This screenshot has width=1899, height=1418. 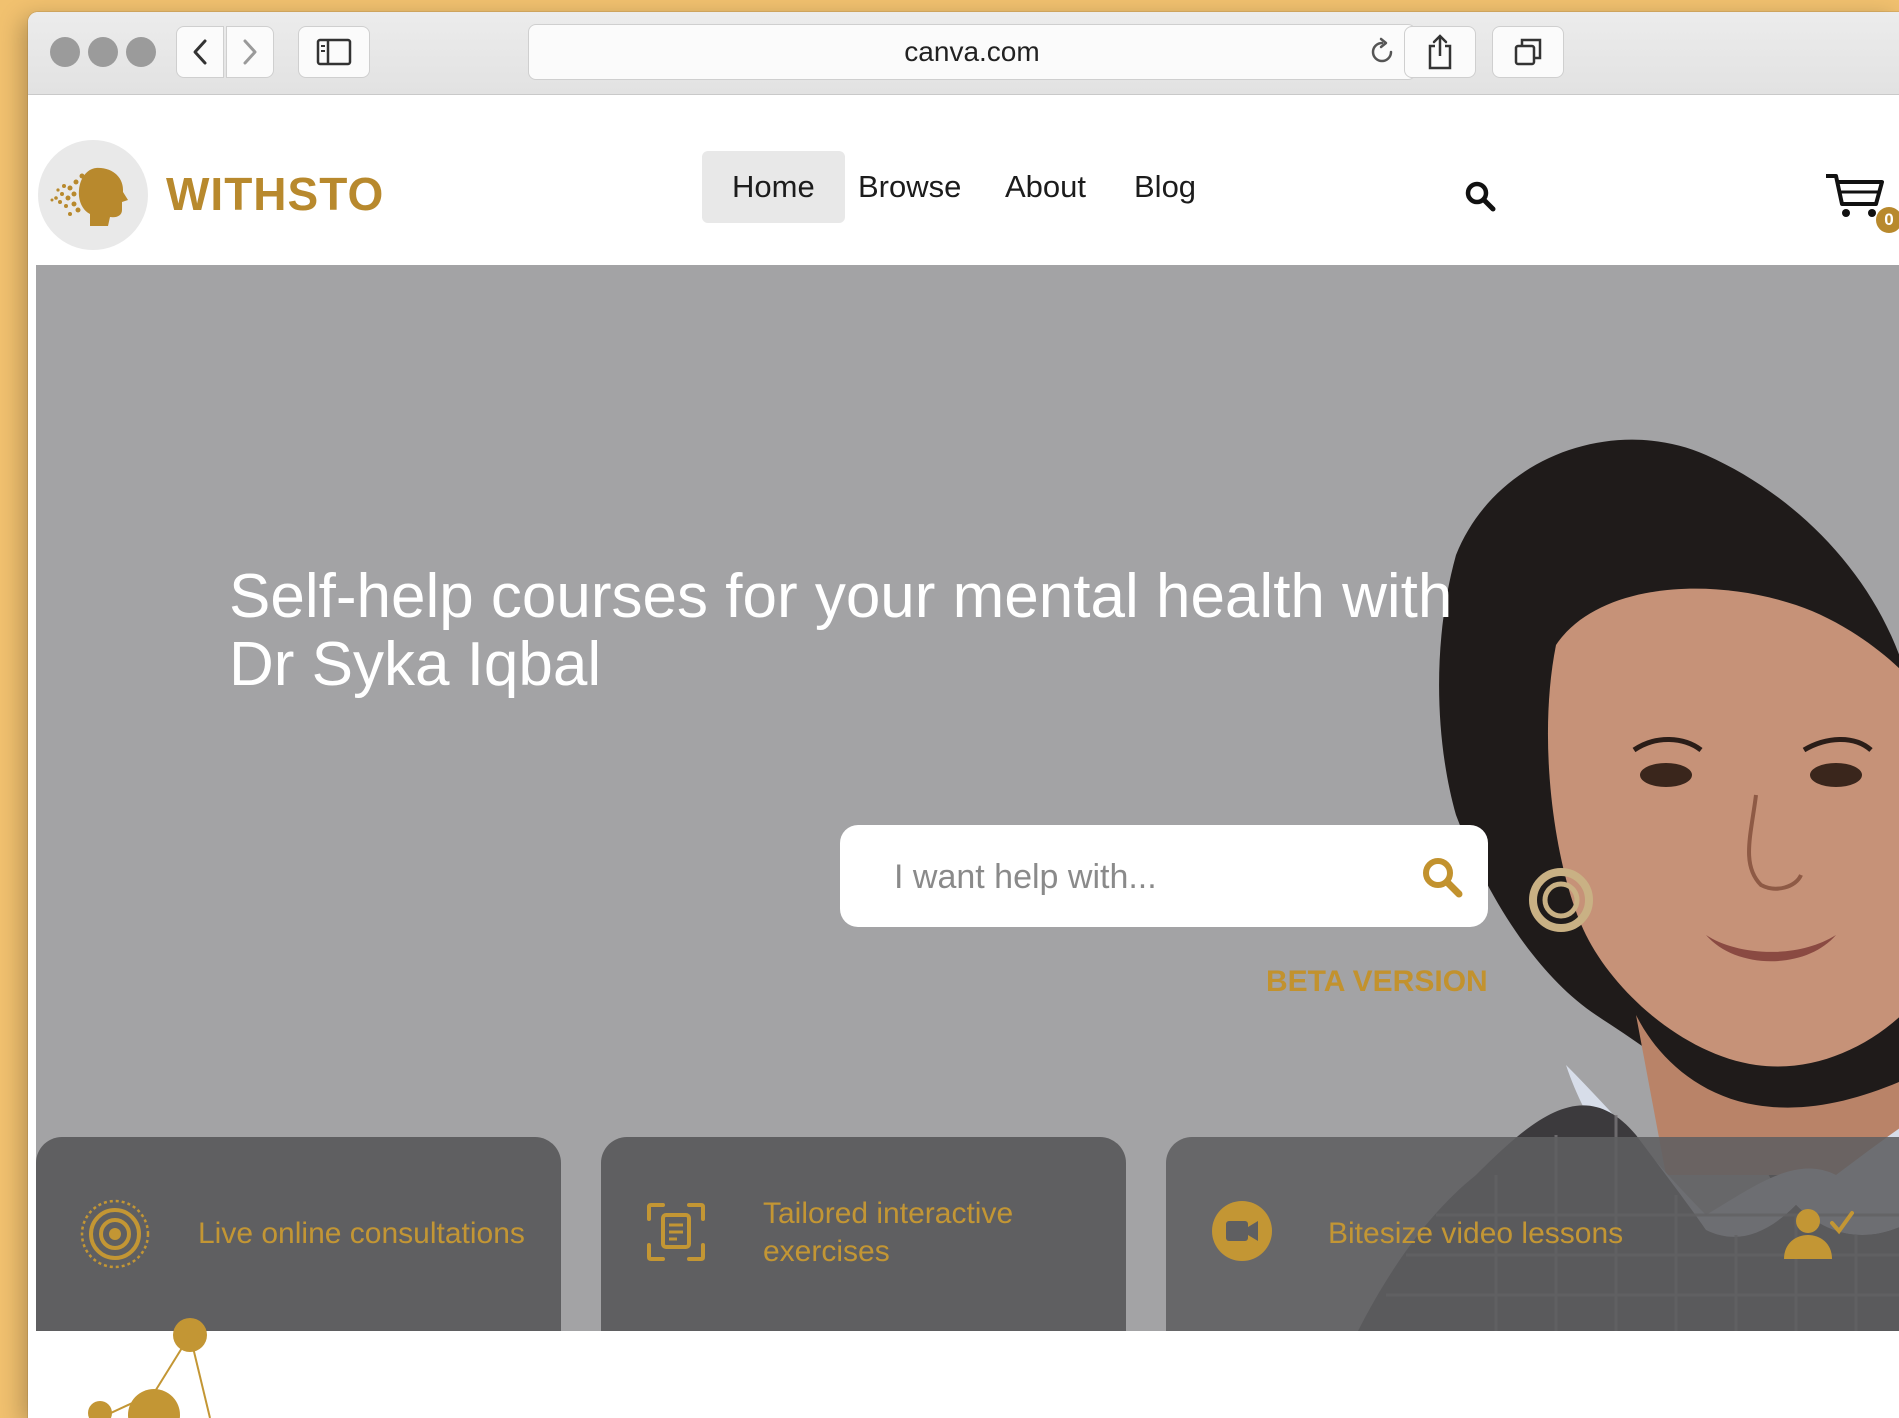 What do you see at coordinates (888, 1233) in the screenshot?
I see `feature-label: Tailored interactive exercises` at bounding box center [888, 1233].